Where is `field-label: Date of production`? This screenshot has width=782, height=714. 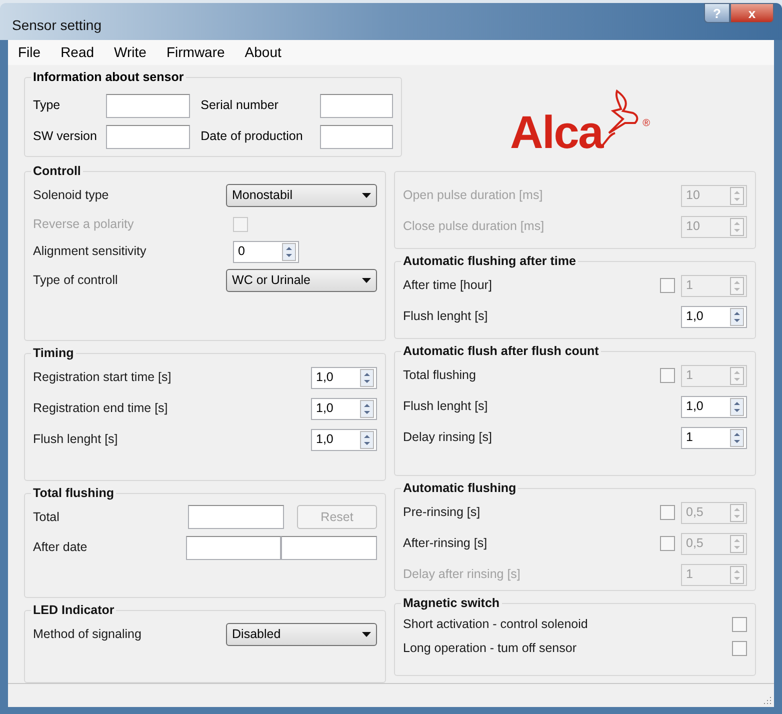
field-label: Date of production is located at coordinates (252, 137).